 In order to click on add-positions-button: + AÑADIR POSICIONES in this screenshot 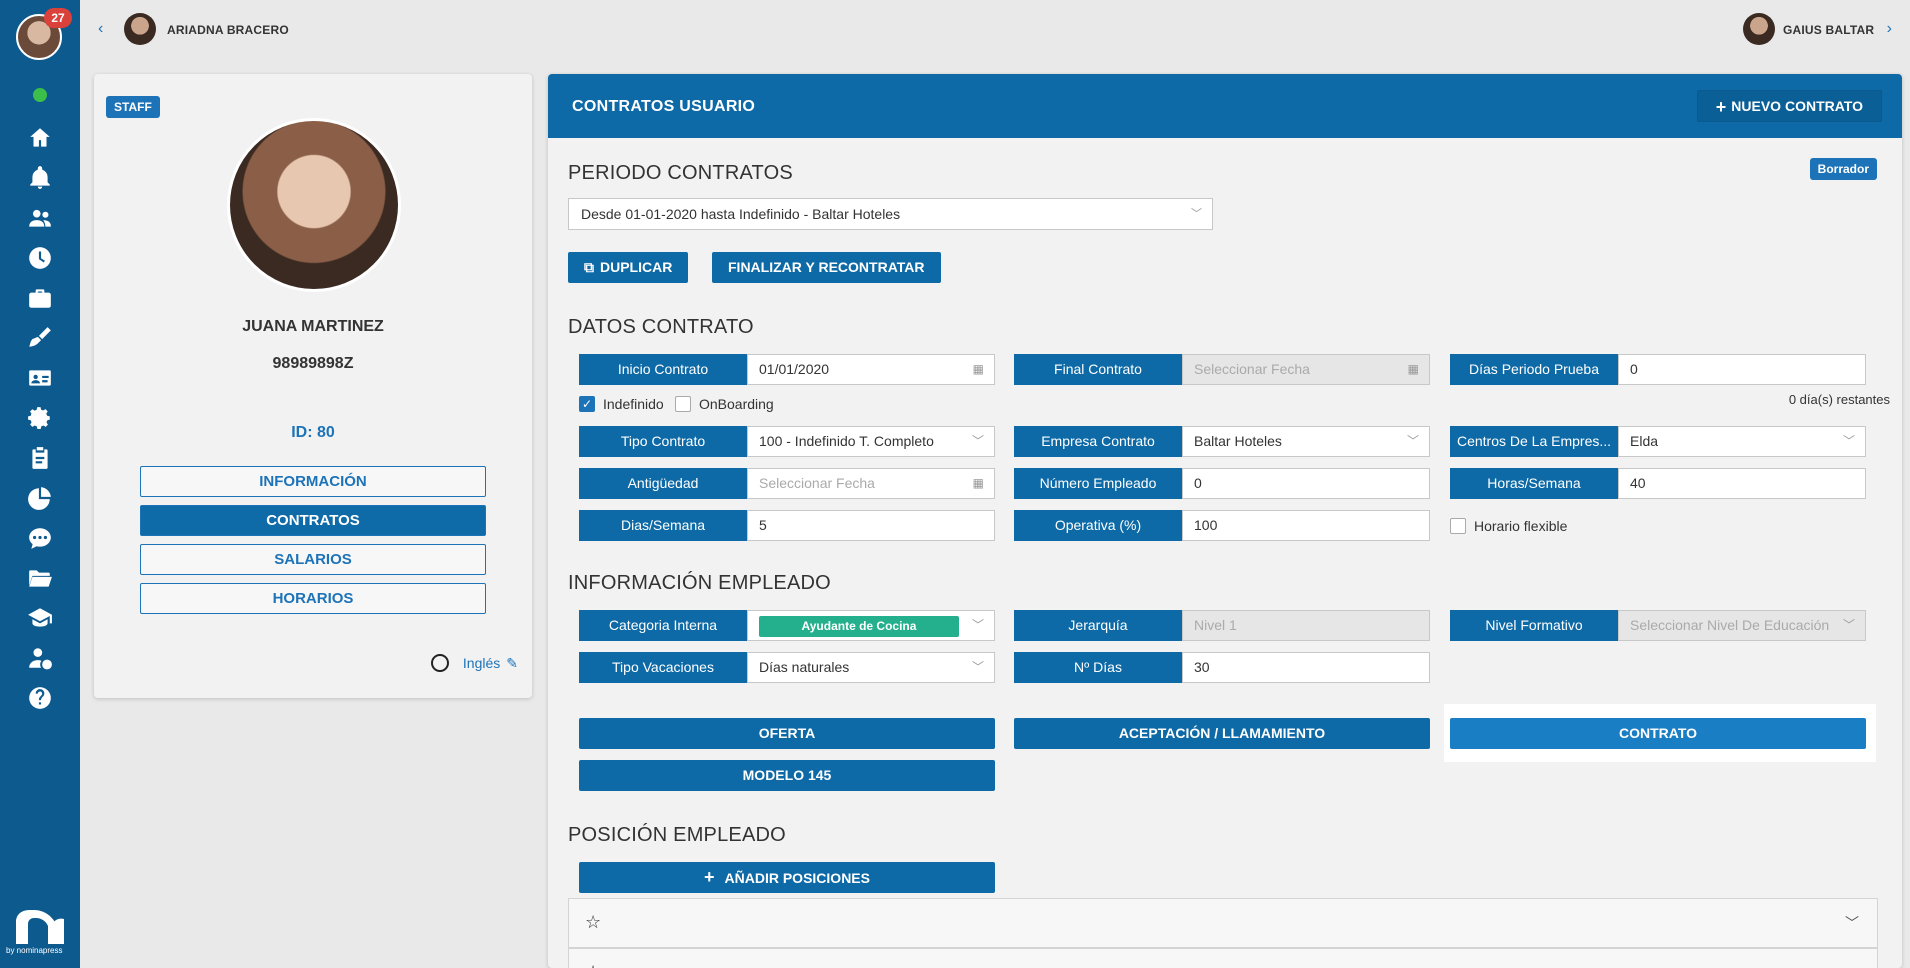, I will do `click(787, 877)`.